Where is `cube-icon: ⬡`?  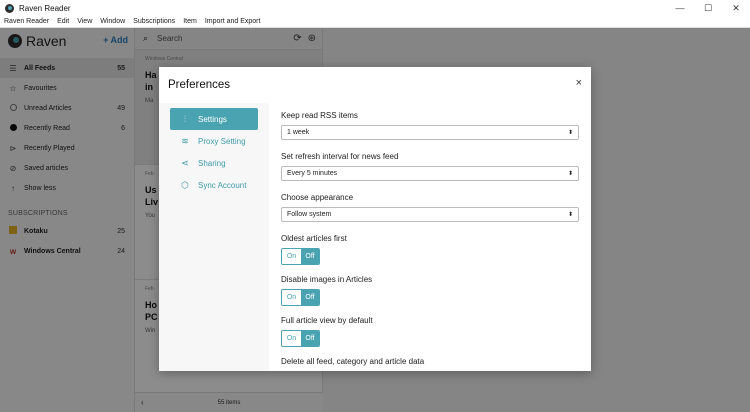
cube-icon: ⬡ is located at coordinates (185, 184).